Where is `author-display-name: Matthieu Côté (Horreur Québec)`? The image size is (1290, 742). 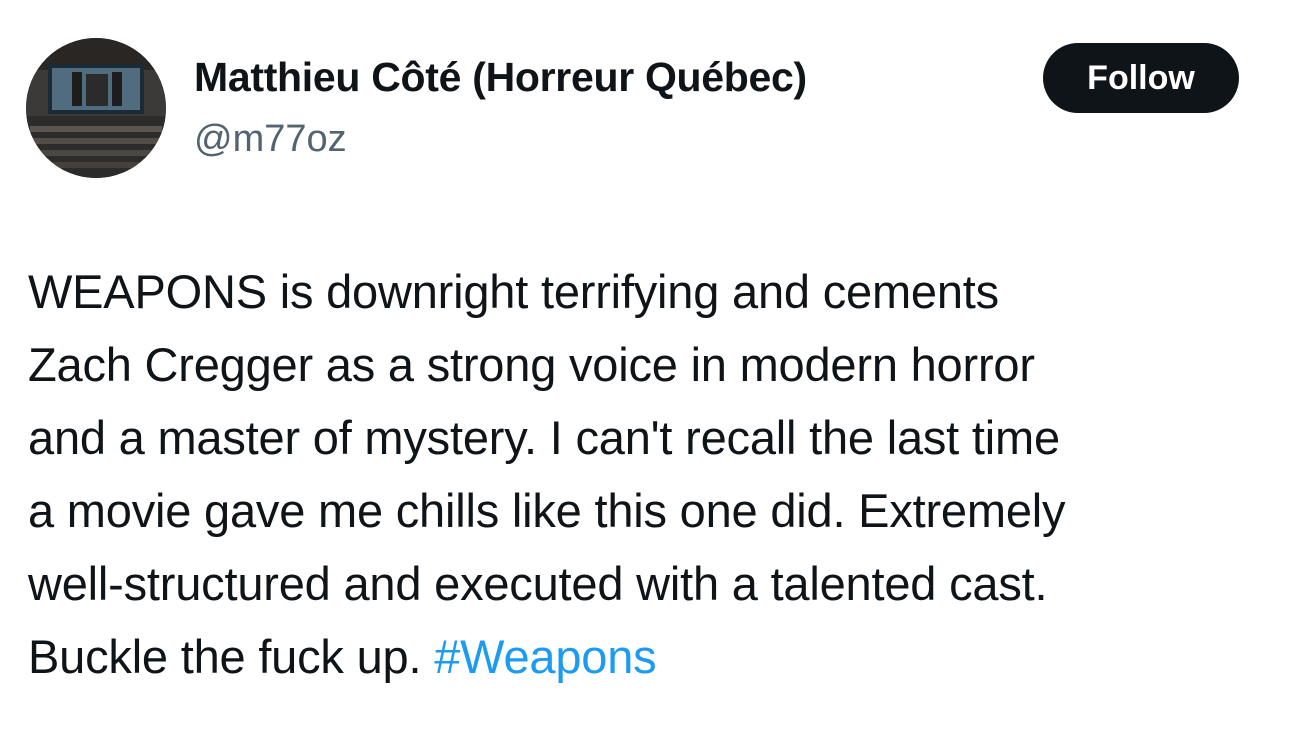 author-display-name: Matthieu Côté (Horreur Québec) is located at coordinates (500, 77).